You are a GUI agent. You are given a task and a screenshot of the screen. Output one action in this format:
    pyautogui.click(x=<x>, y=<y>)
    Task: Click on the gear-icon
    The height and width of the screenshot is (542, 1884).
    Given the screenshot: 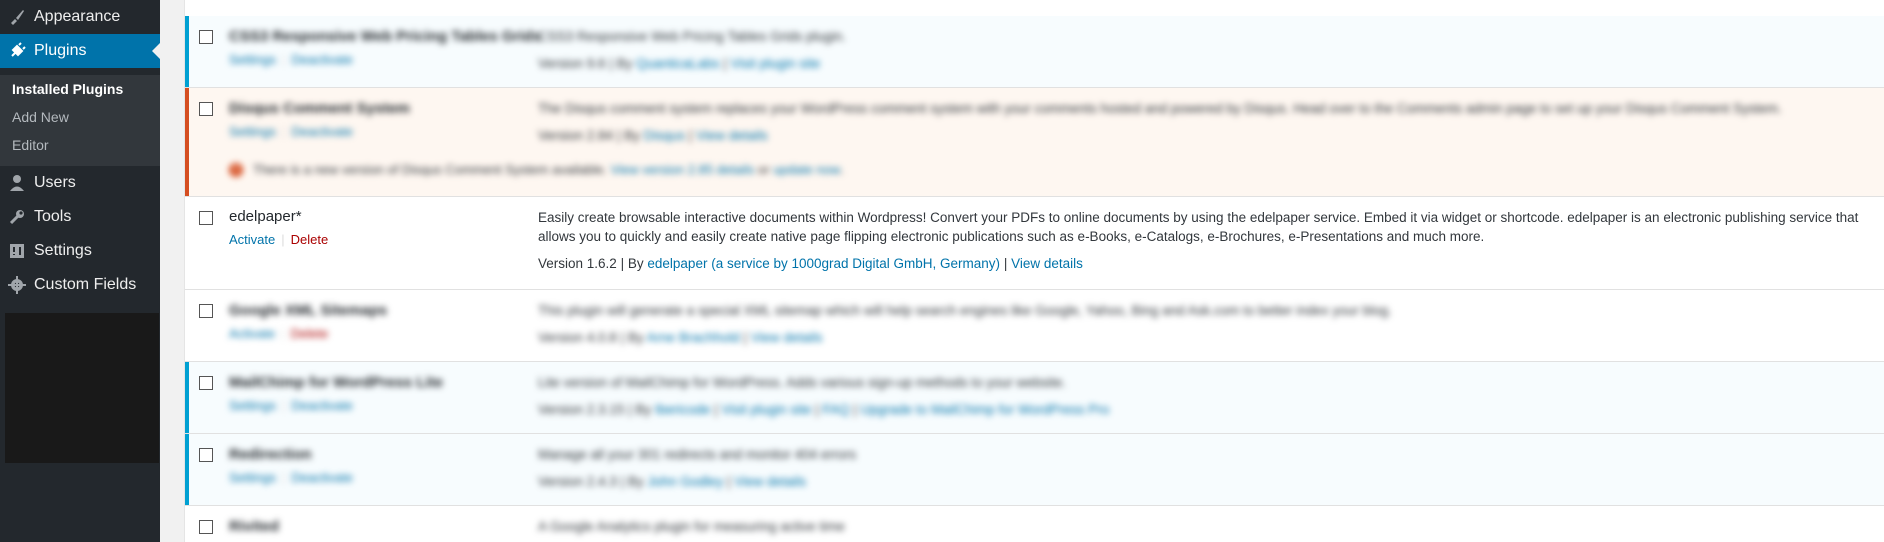 What is the action you would take?
    pyautogui.click(x=17, y=285)
    